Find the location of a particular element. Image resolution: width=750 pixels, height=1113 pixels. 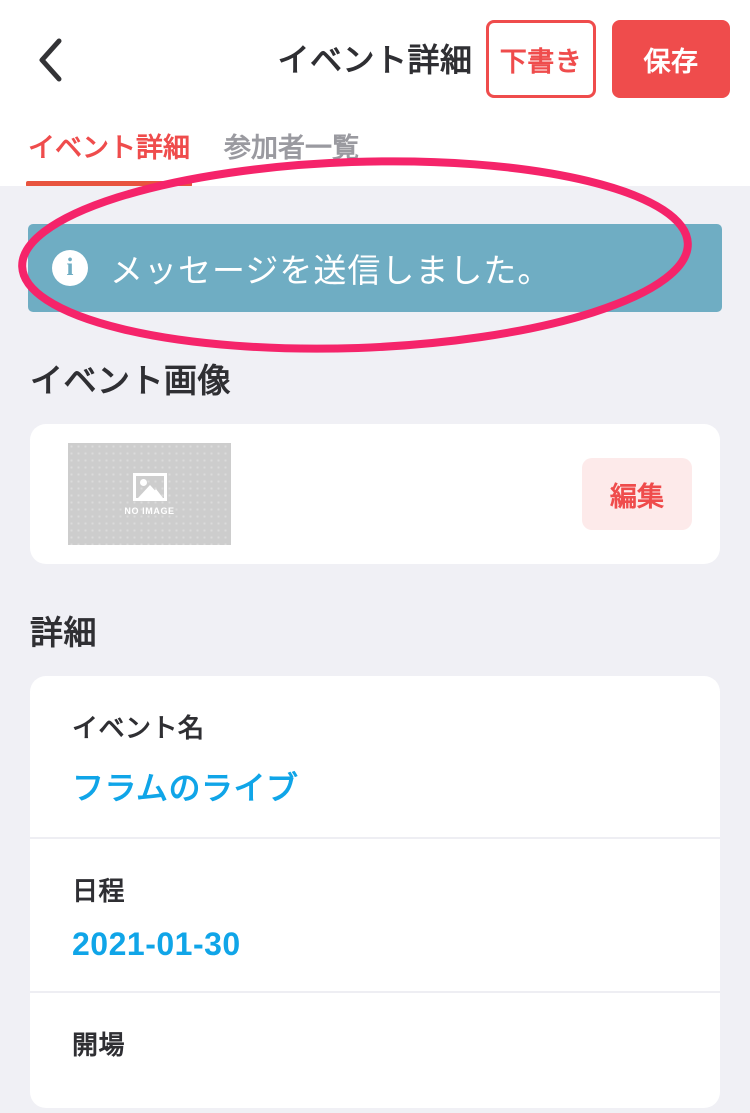

save-button: 保存 is located at coordinates (671, 59).